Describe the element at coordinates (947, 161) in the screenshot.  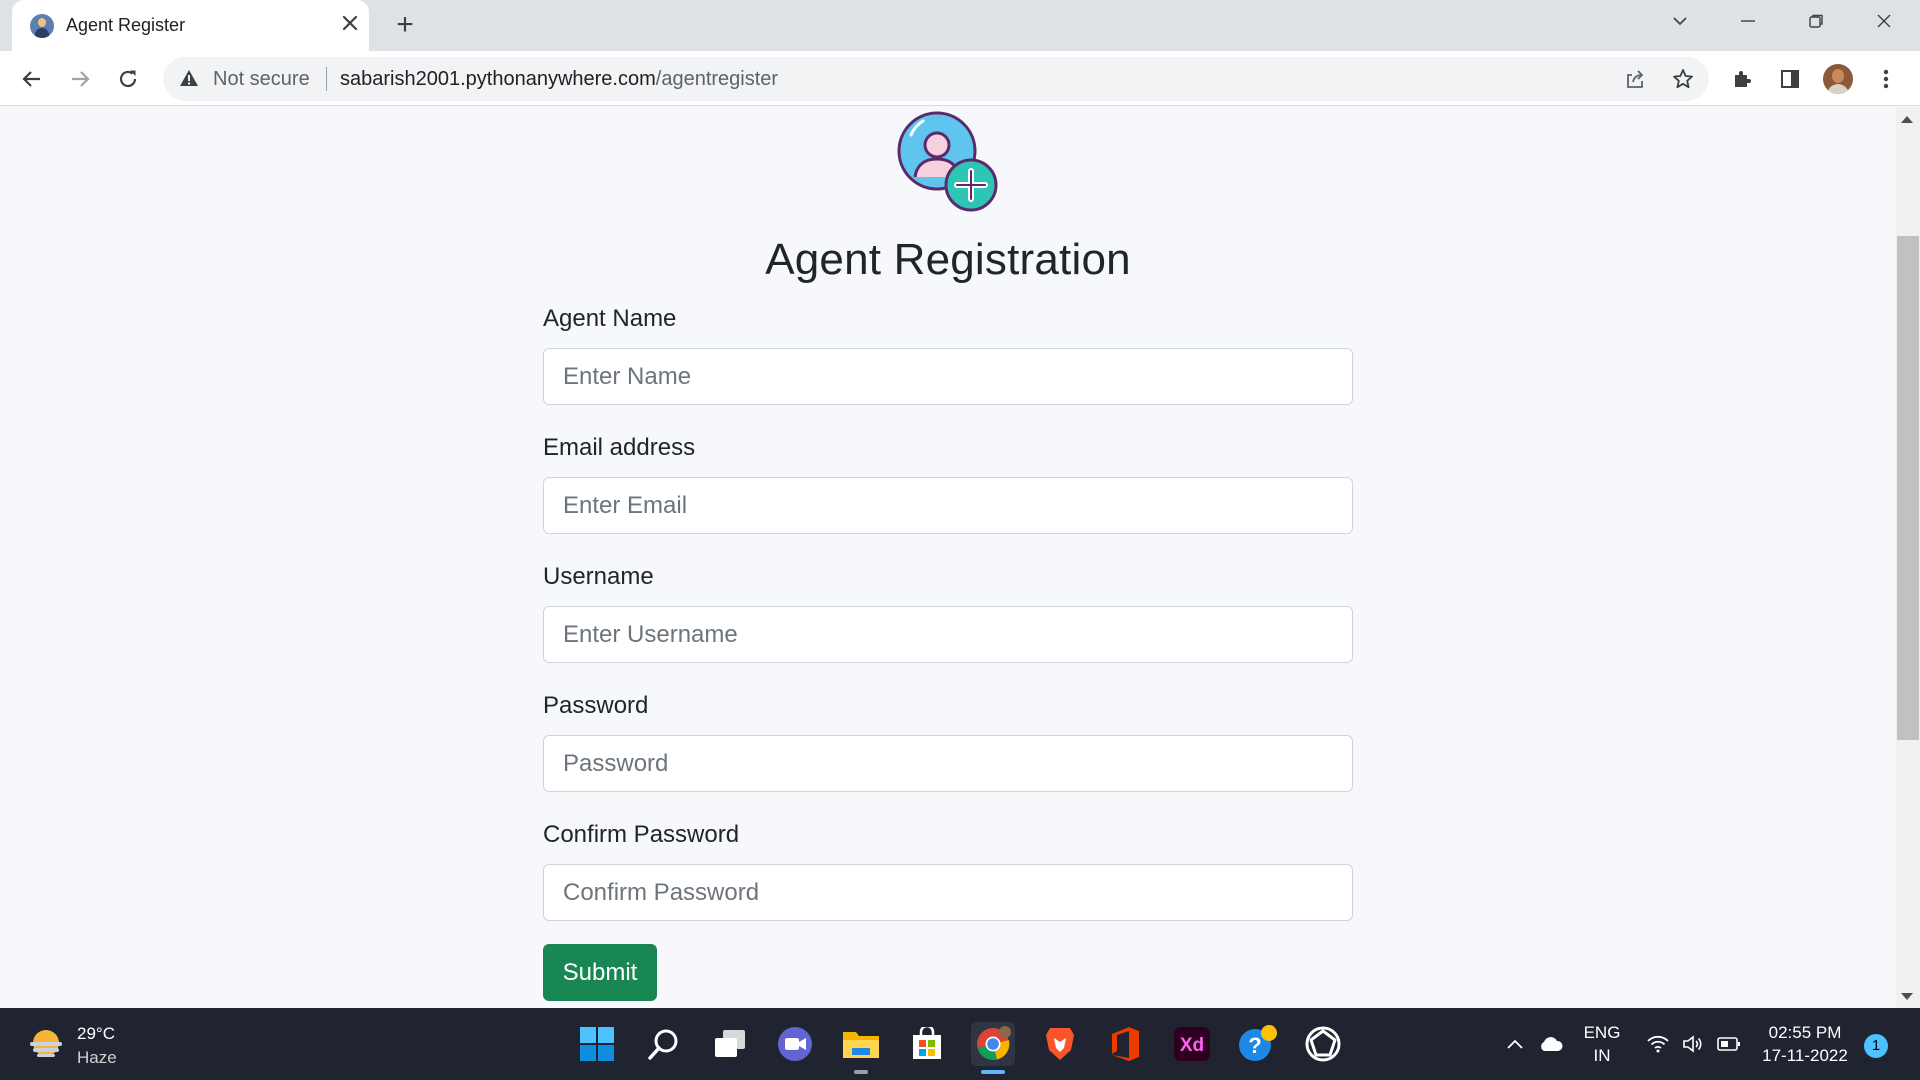
I see `add-user-icon` at that location.